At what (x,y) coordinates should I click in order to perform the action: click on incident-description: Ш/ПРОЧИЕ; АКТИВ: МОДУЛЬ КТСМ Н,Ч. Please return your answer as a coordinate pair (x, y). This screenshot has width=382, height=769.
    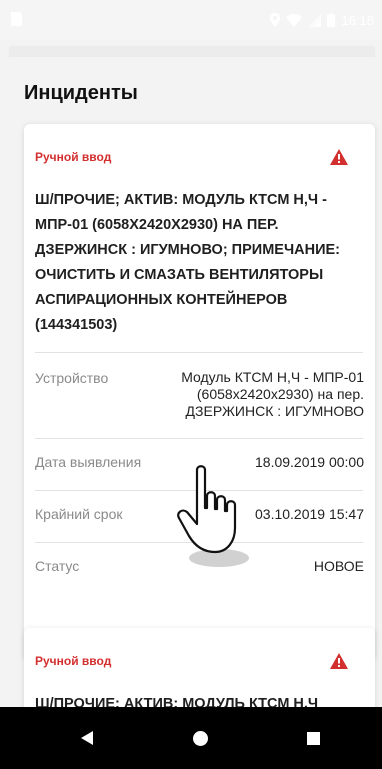
    Looking at the image, I should click on (177, 701).